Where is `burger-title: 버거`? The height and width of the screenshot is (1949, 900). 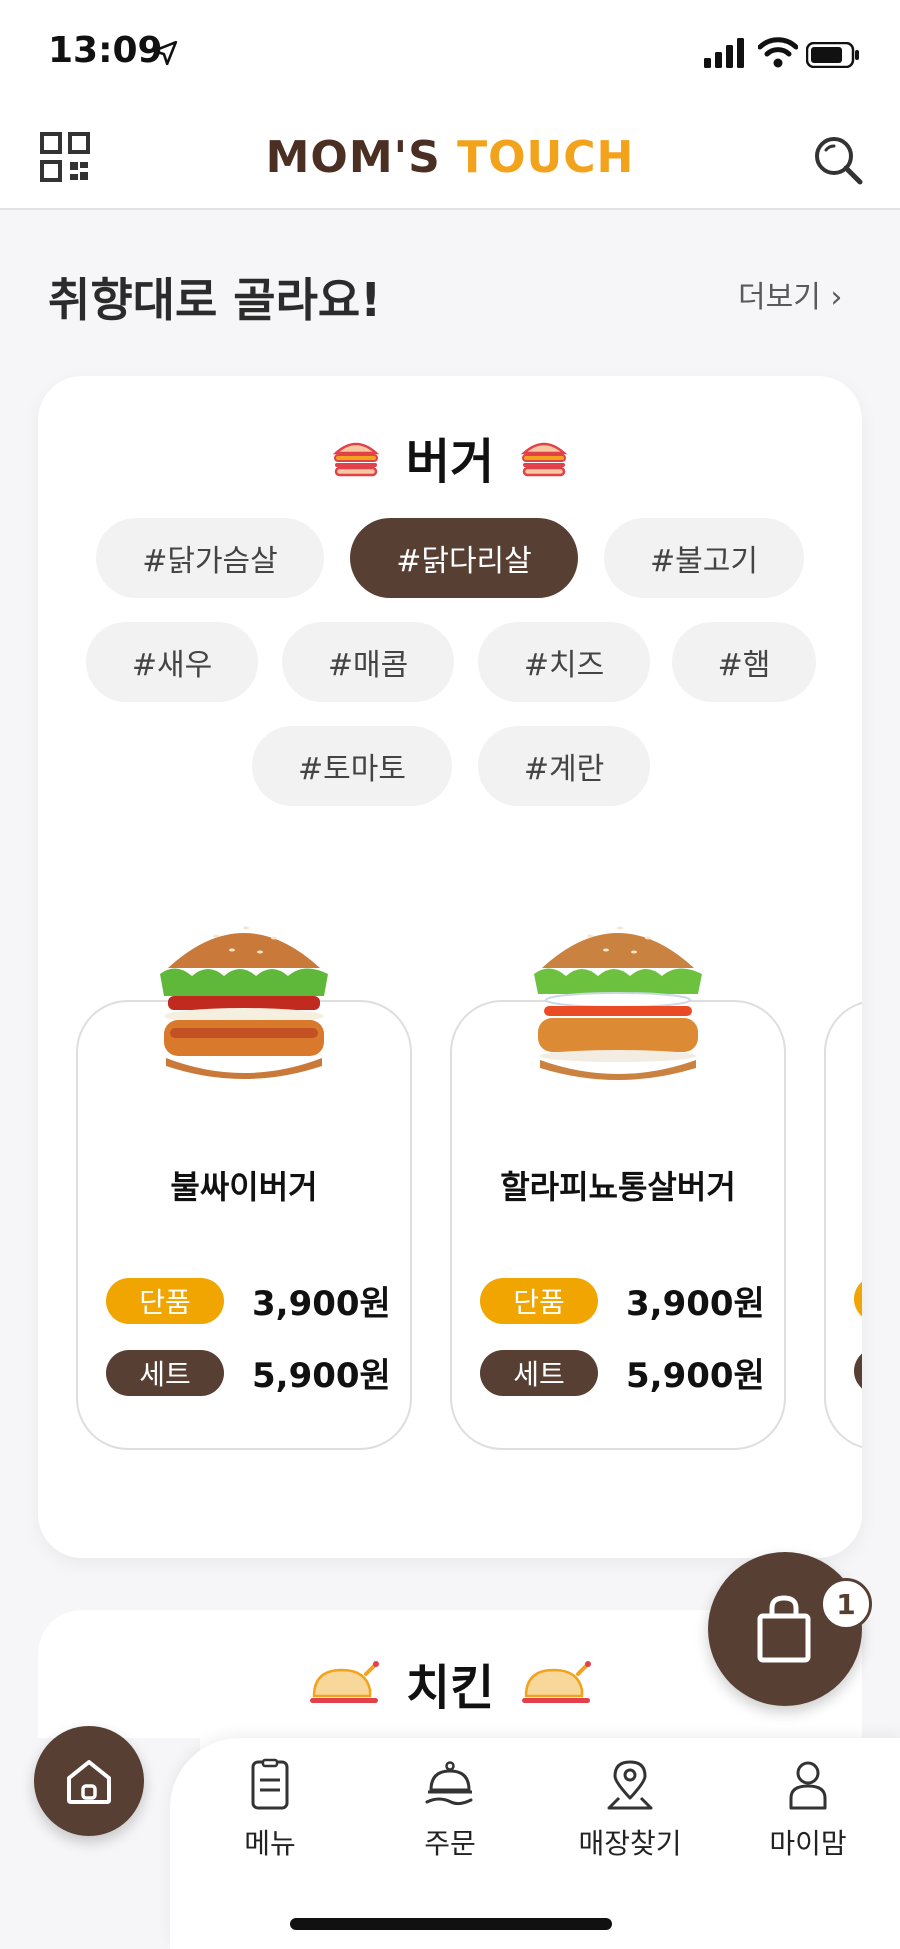 burger-title: 버거 is located at coordinates (450, 462).